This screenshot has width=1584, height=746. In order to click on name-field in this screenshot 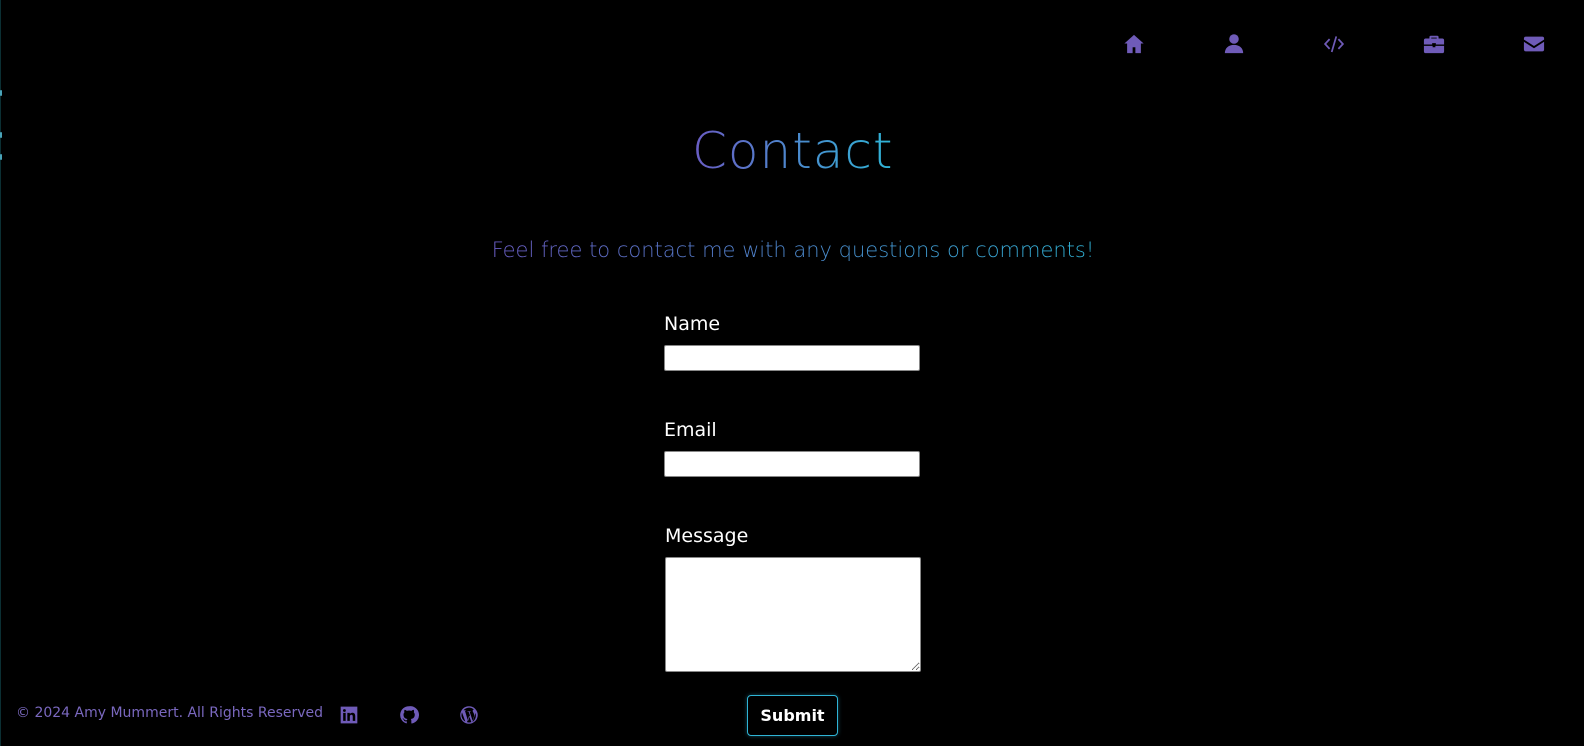, I will do `click(792, 358)`.